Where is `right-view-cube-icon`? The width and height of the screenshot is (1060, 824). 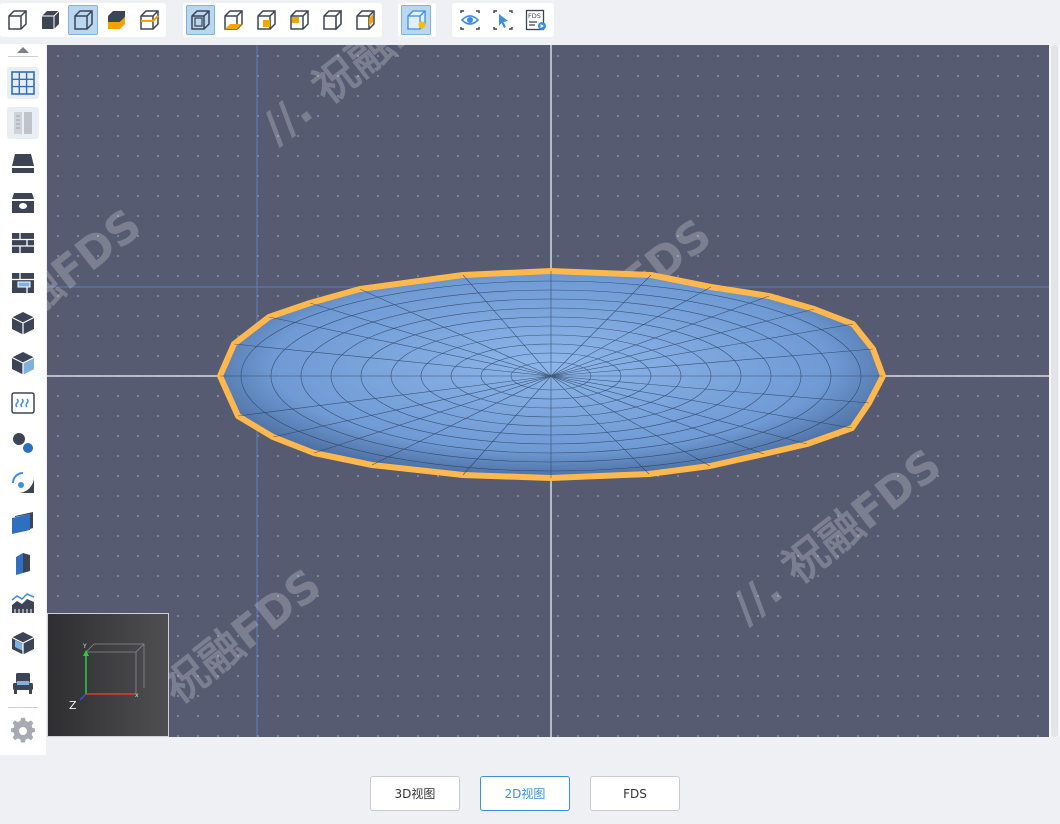 right-view-cube-icon is located at coordinates (266, 20).